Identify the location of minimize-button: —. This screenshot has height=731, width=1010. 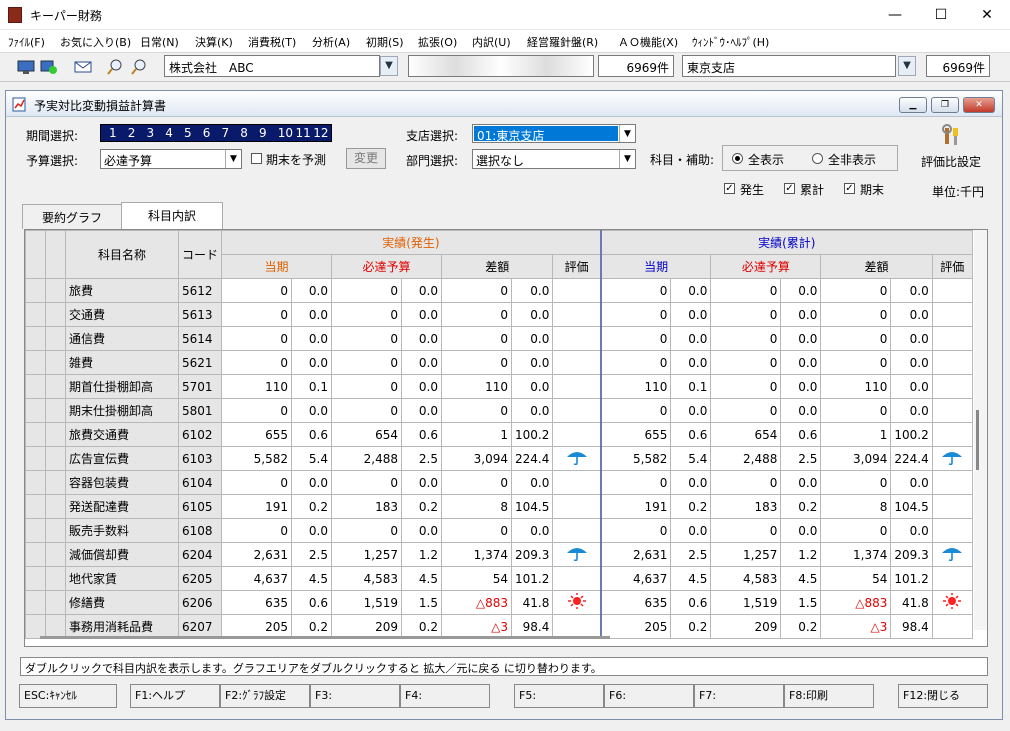
(895, 15).